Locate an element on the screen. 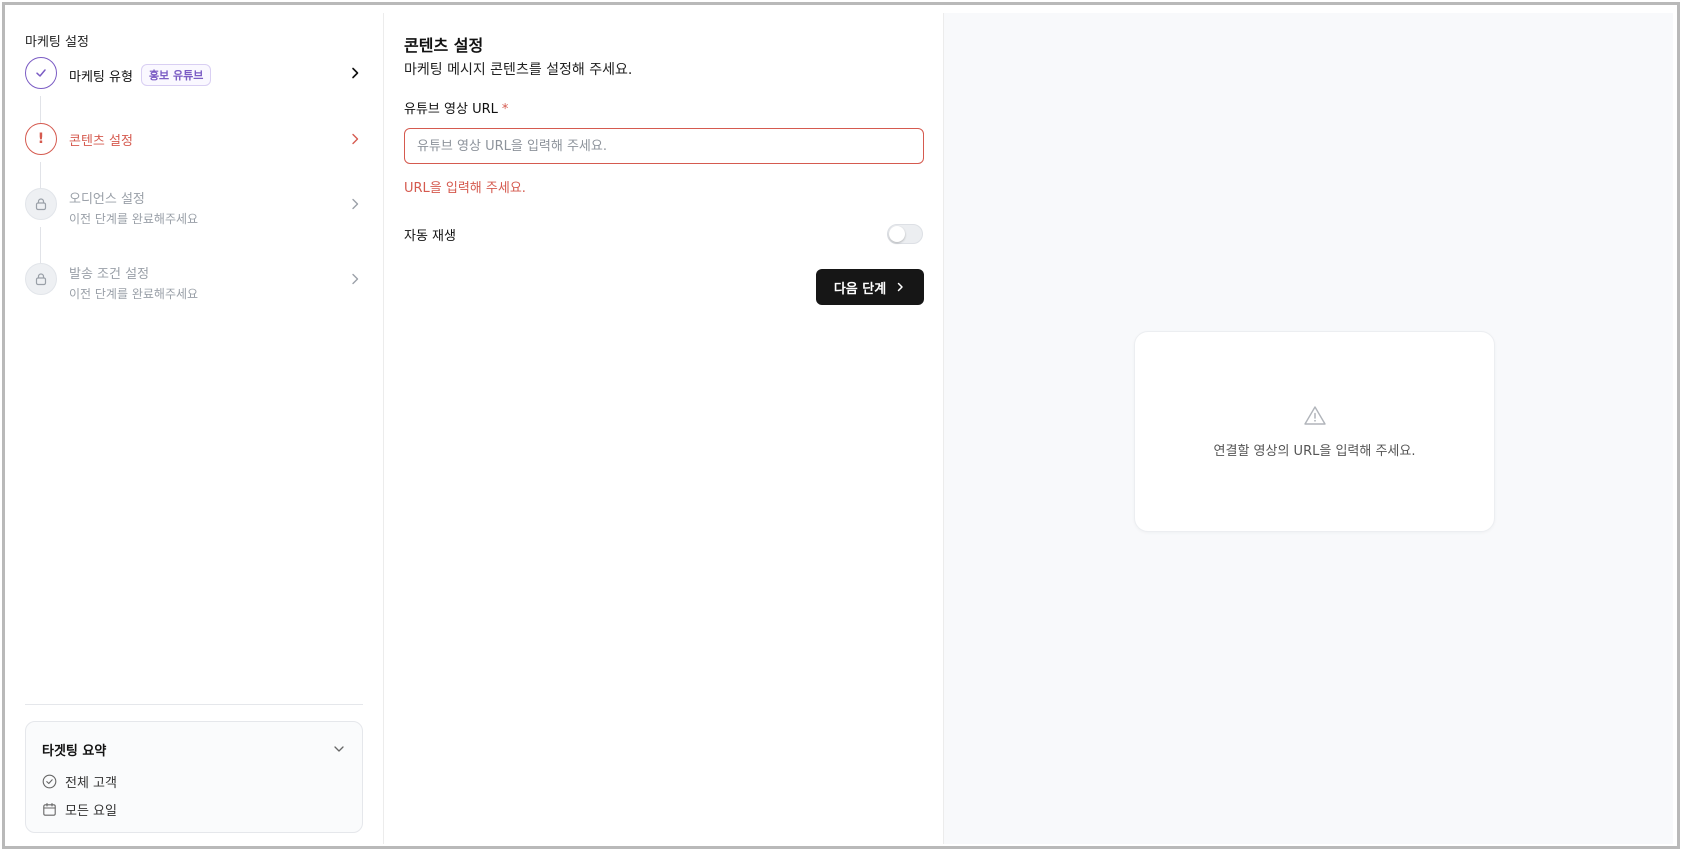 The width and height of the screenshot is (1682, 851). step-send-conditions: 발송 조건 설정 이전 단계를 완료해주세요 is located at coordinates (194, 283).